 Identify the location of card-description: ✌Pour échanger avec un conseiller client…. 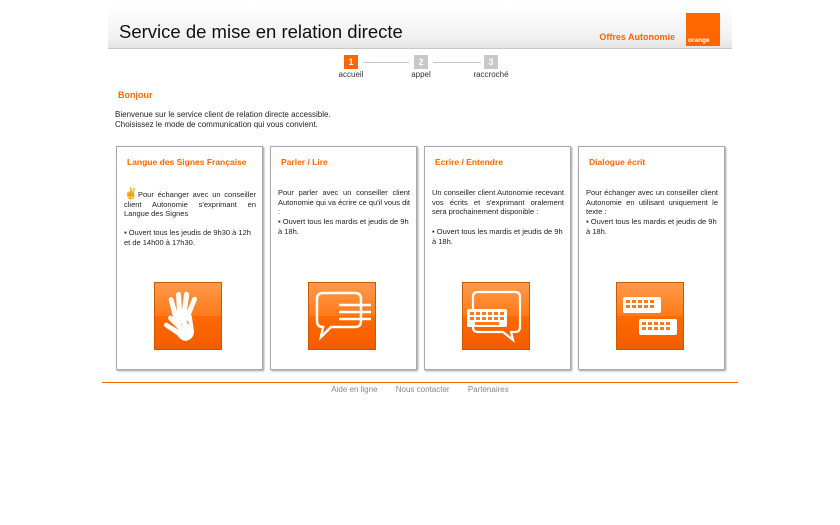
(190, 203).